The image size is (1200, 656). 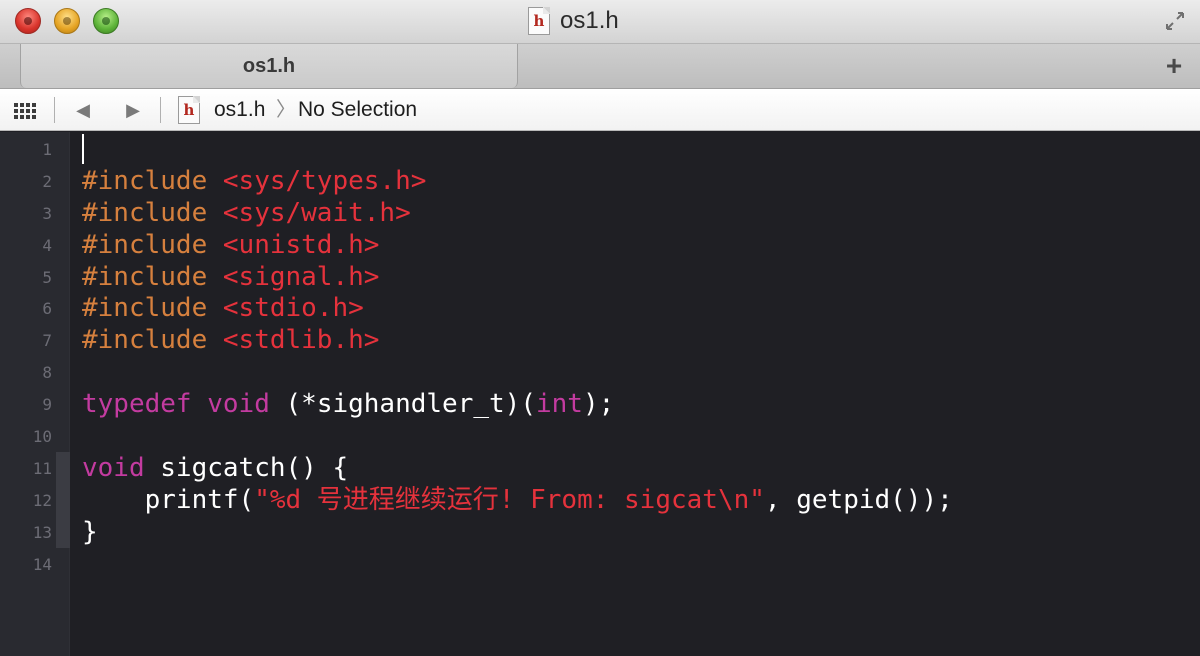 I want to click on minimize-window-button, so click(x=67, y=21).